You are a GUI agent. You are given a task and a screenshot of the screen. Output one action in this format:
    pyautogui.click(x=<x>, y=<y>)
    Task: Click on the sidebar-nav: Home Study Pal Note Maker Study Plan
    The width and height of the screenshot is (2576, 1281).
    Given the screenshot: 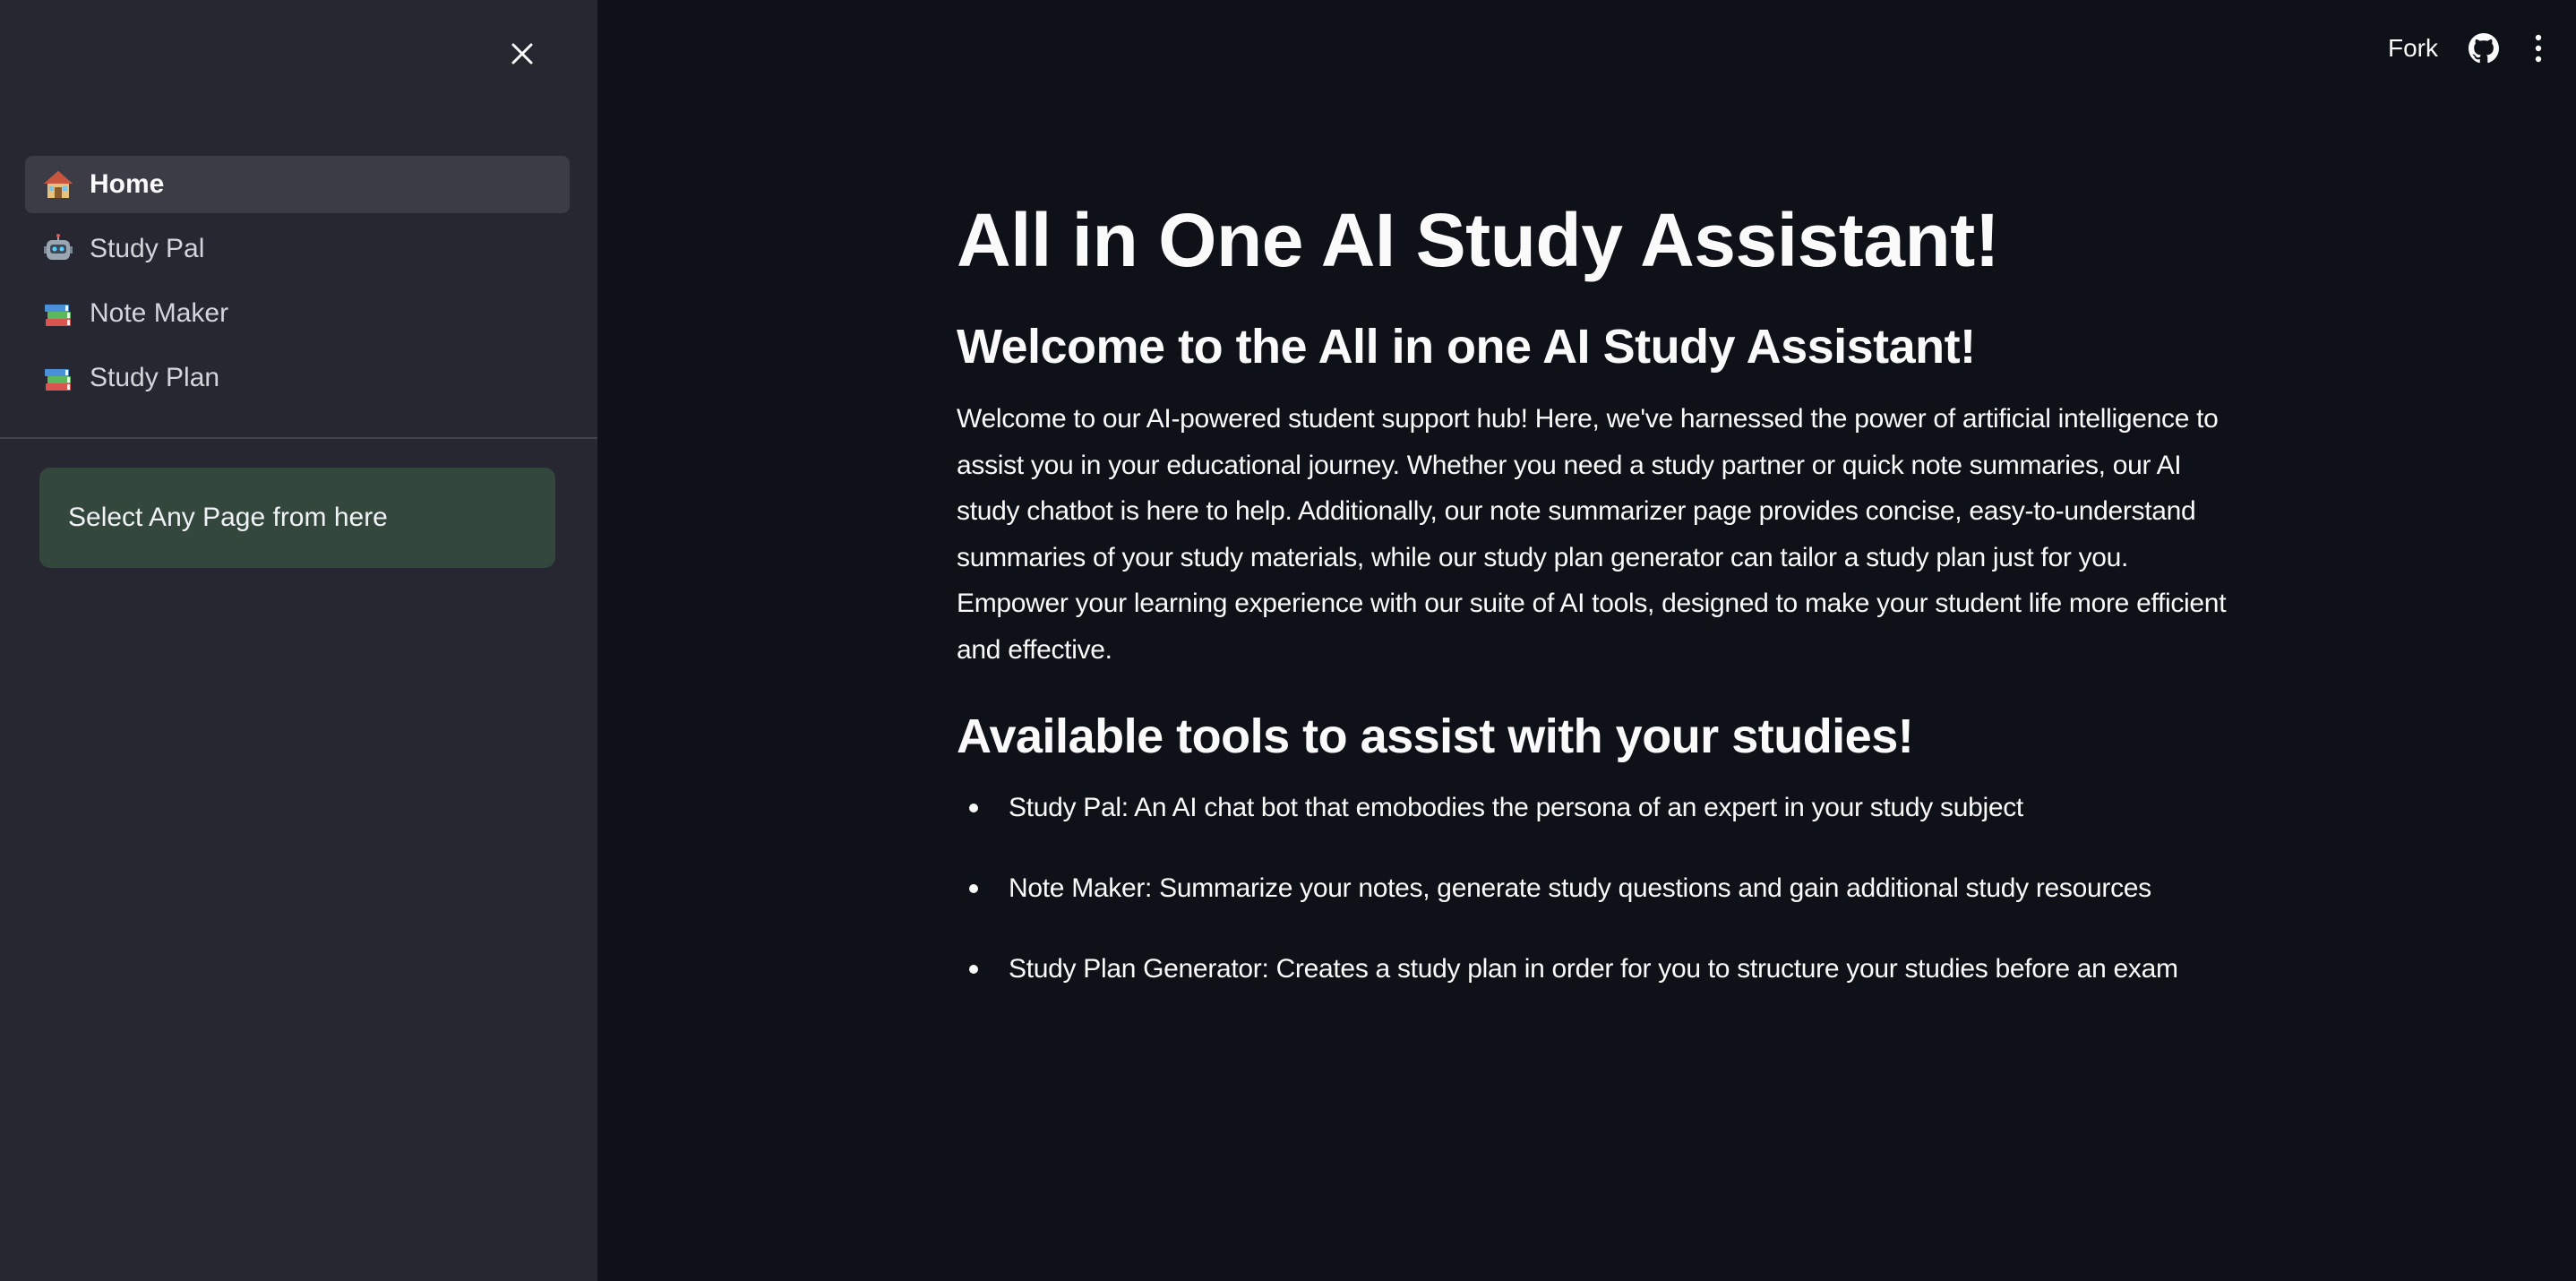 What is the action you would take?
    pyautogui.click(x=297, y=285)
    